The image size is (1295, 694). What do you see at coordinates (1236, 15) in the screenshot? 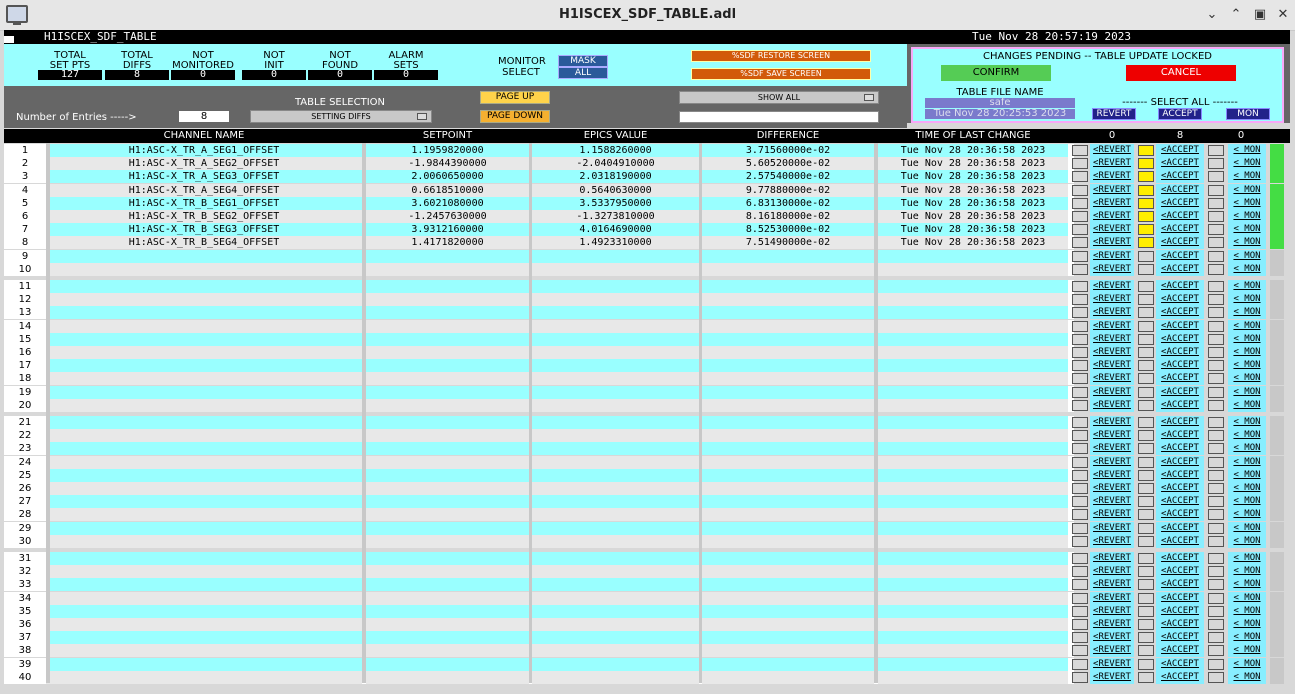
I see `chevron-up-icon: ⌃` at bounding box center [1236, 15].